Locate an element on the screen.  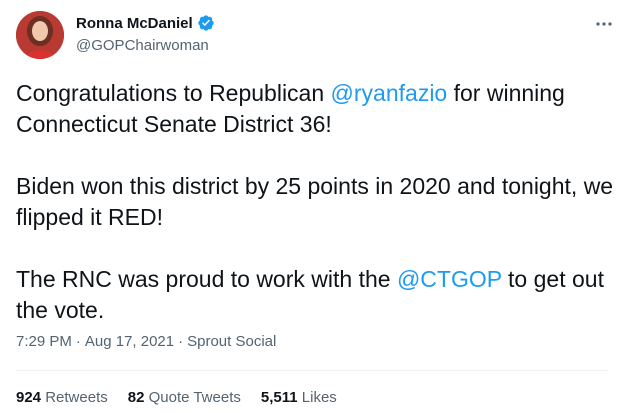
retweets-stat: 924 Retweets is located at coordinates (62, 397).